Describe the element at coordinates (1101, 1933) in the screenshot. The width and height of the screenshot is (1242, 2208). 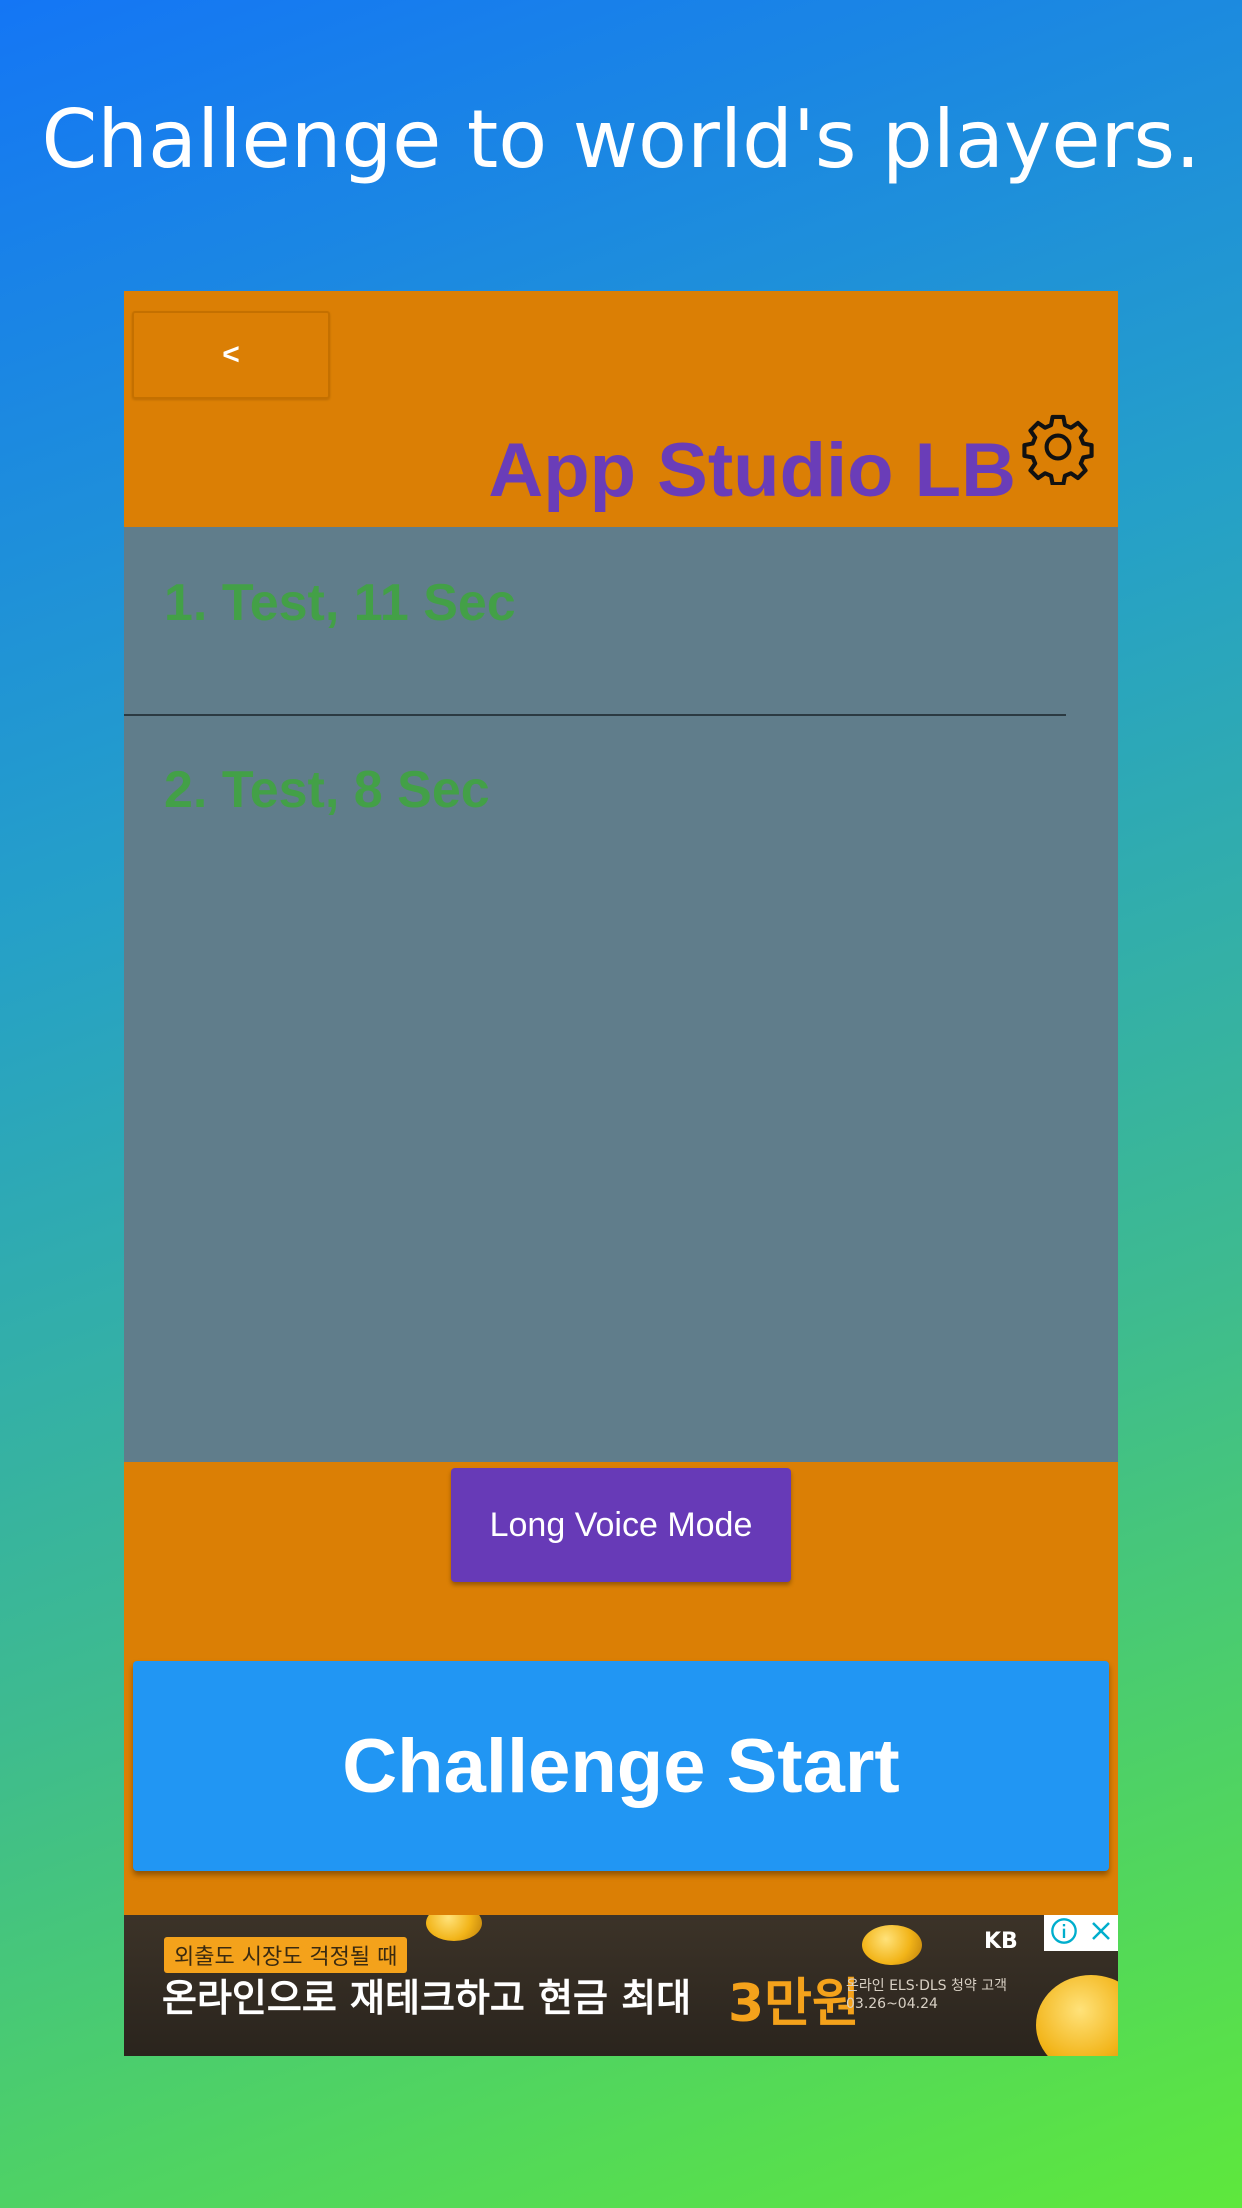
I see `close-icon` at that location.